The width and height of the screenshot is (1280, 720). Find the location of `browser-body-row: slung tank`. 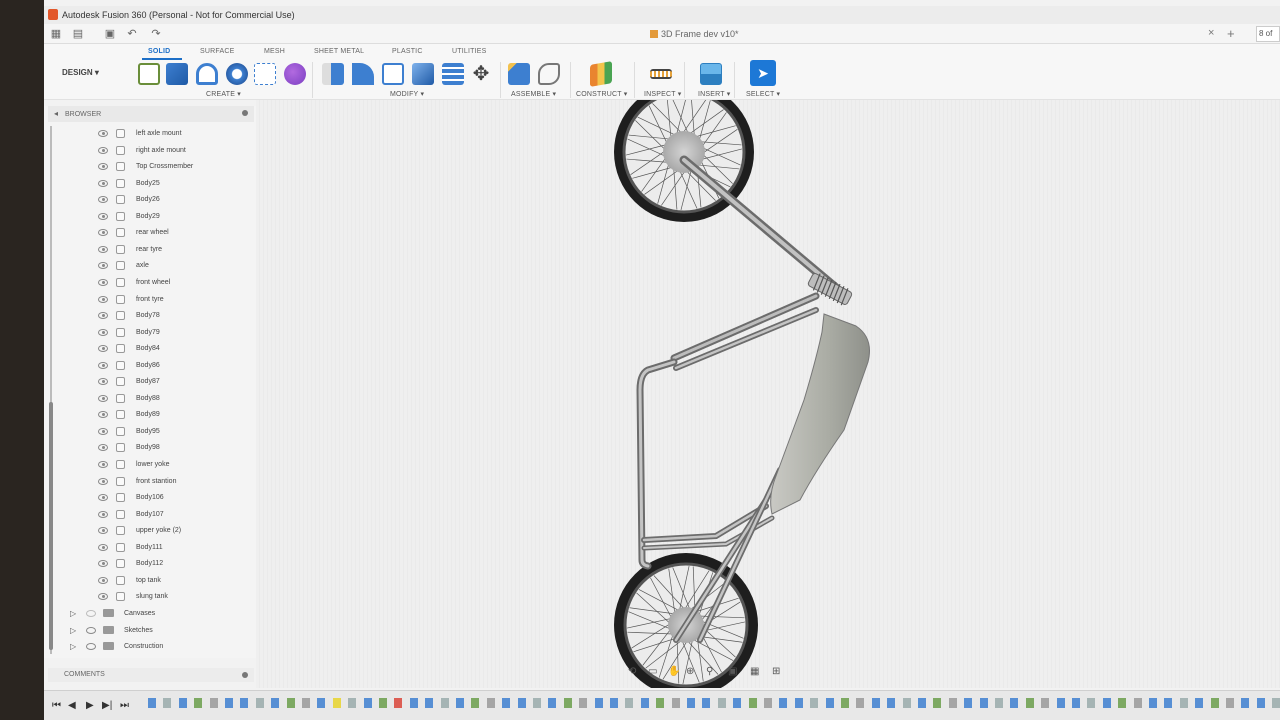

browser-body-row: slung tank is located at coordinates (150, 597).